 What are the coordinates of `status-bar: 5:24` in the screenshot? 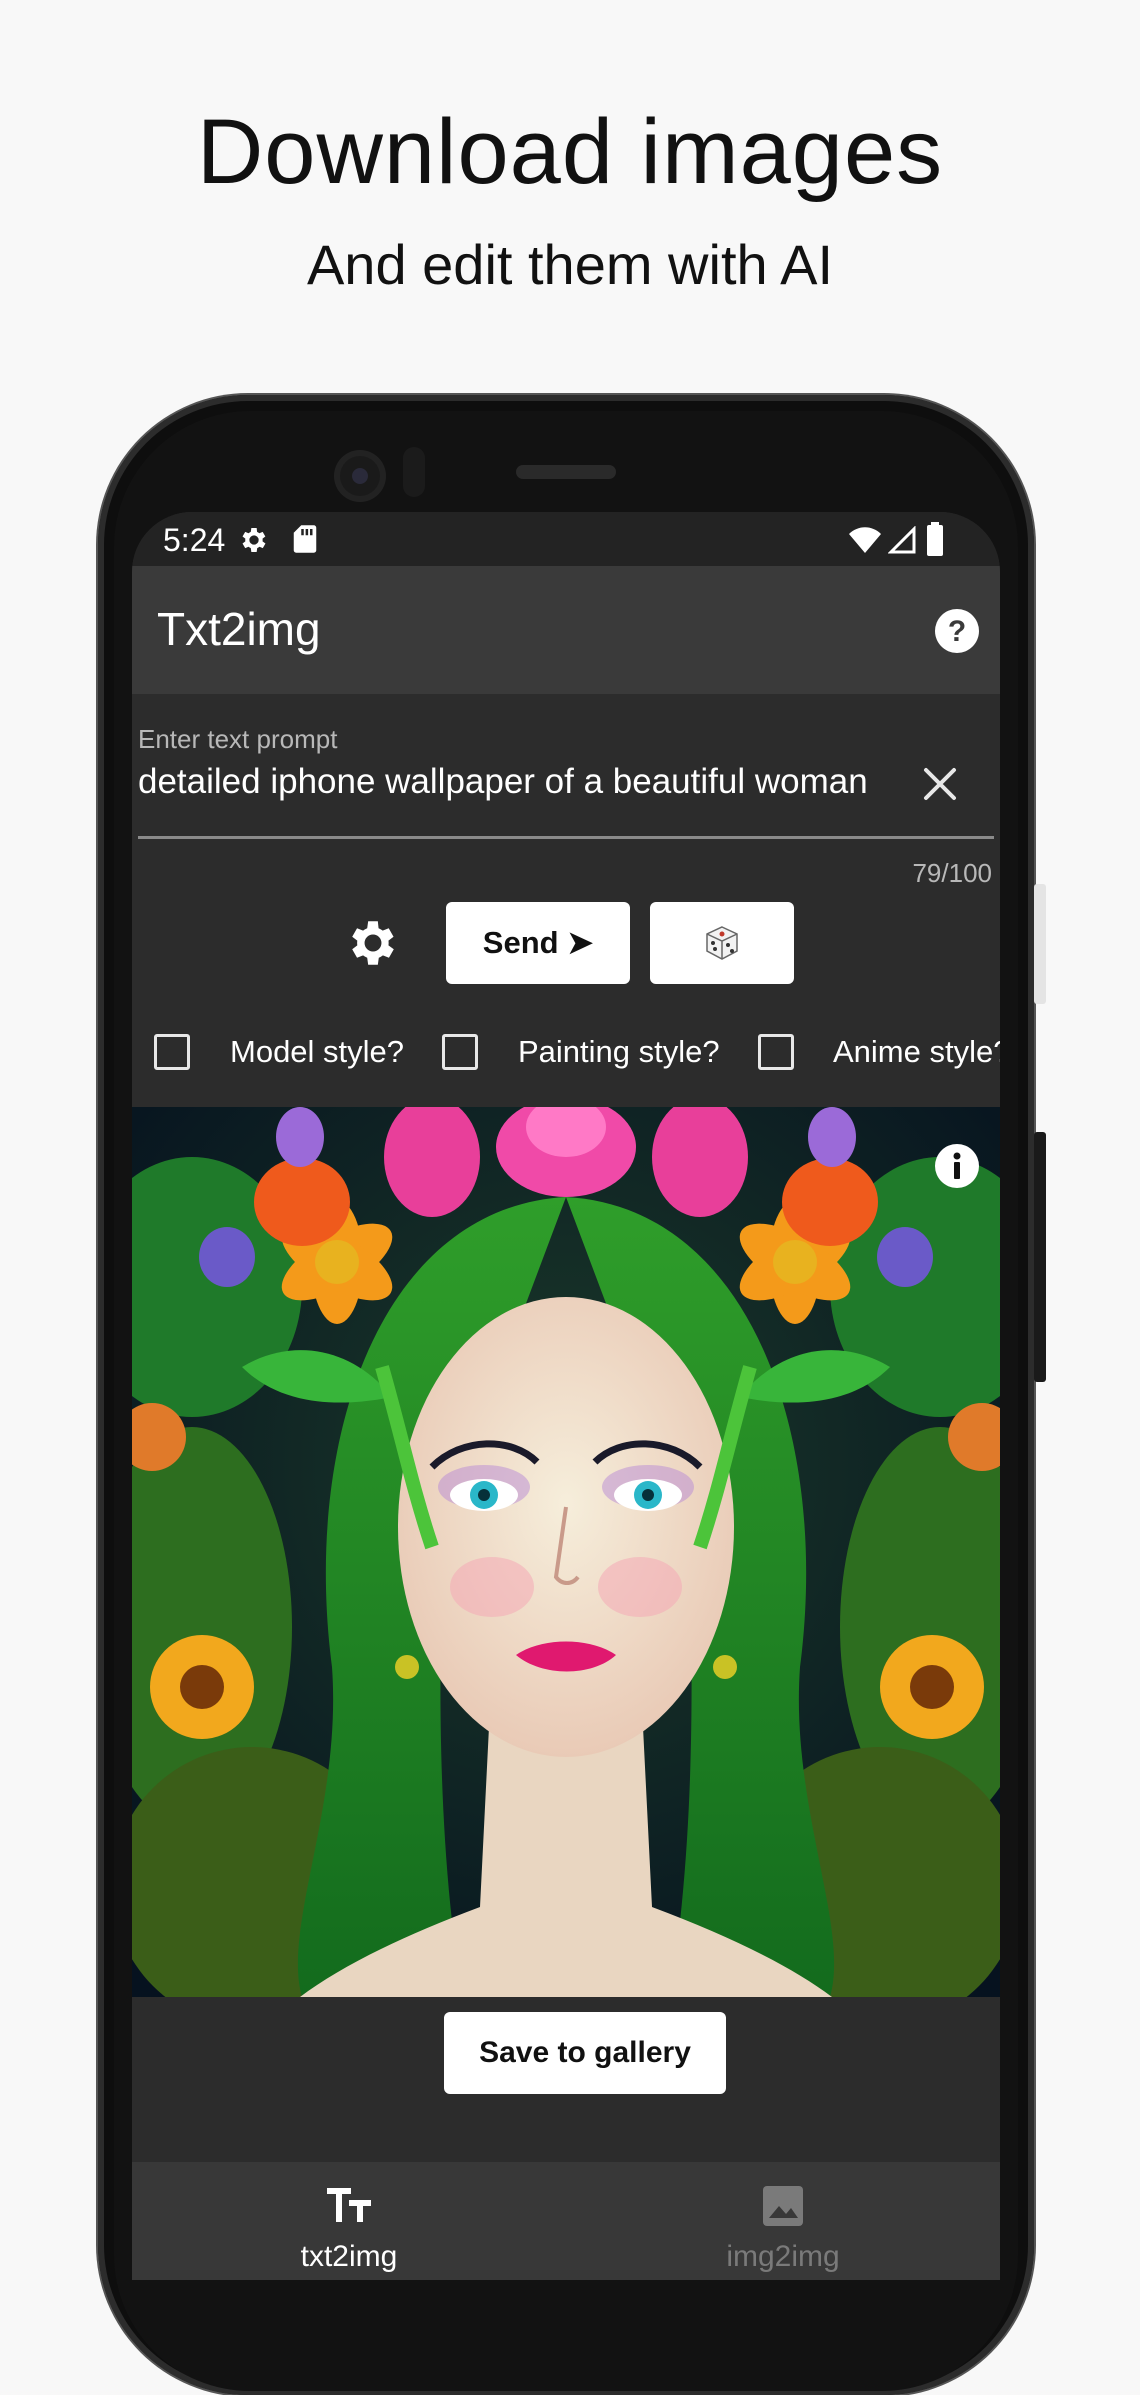 It's located at (566, 539).